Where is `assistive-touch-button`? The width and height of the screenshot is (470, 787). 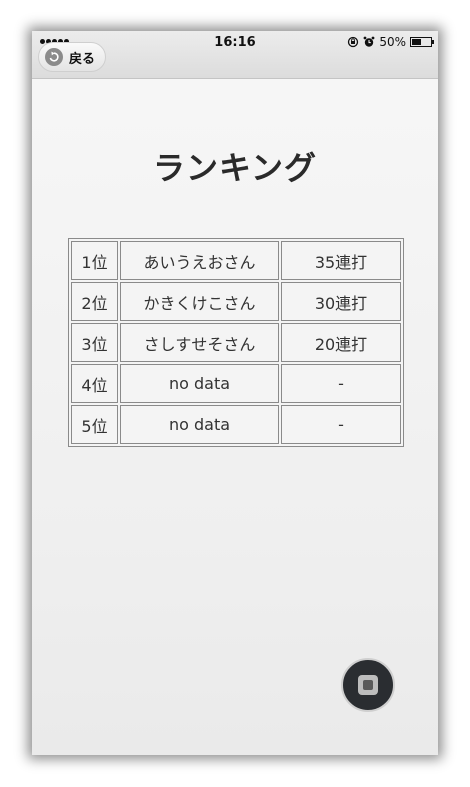
assistive-touch-button is located at coordinates (368, 685).